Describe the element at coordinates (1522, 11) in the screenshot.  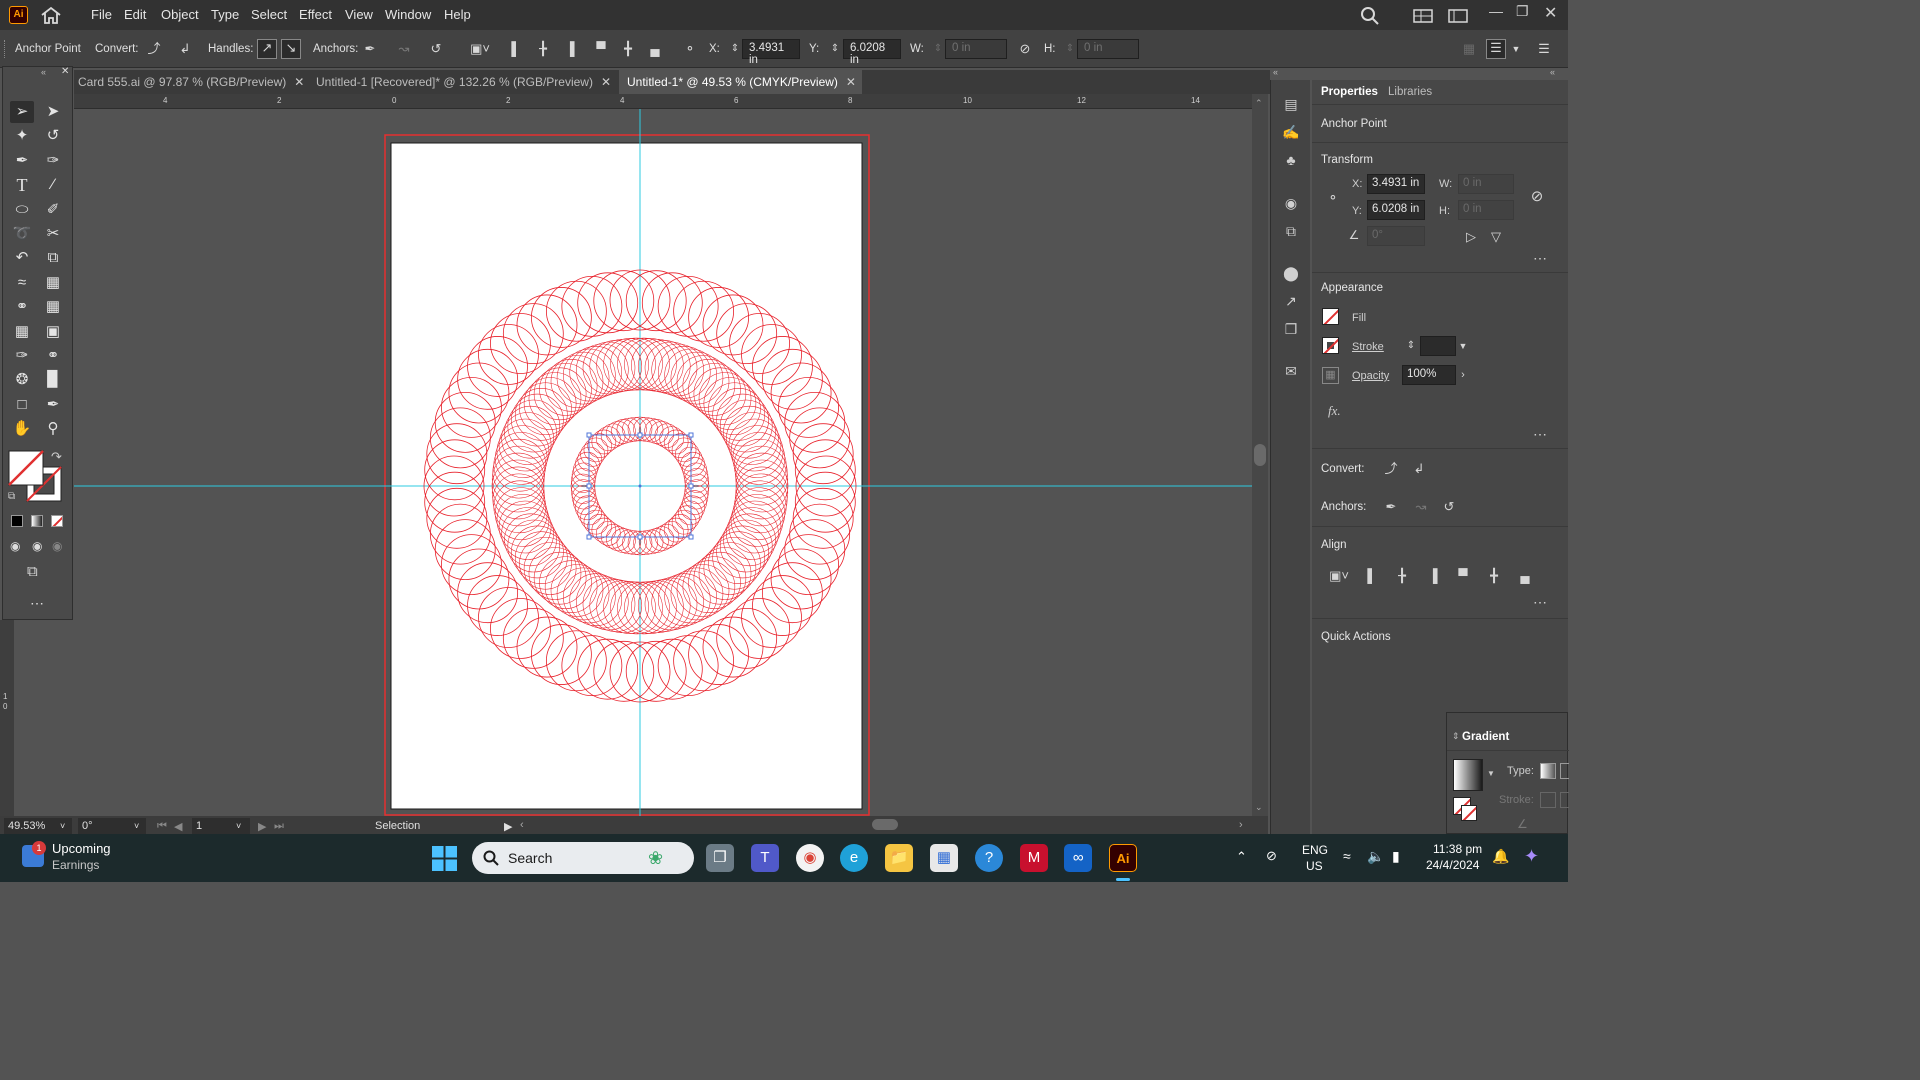
I see `restore-icon: ❐` at that location.